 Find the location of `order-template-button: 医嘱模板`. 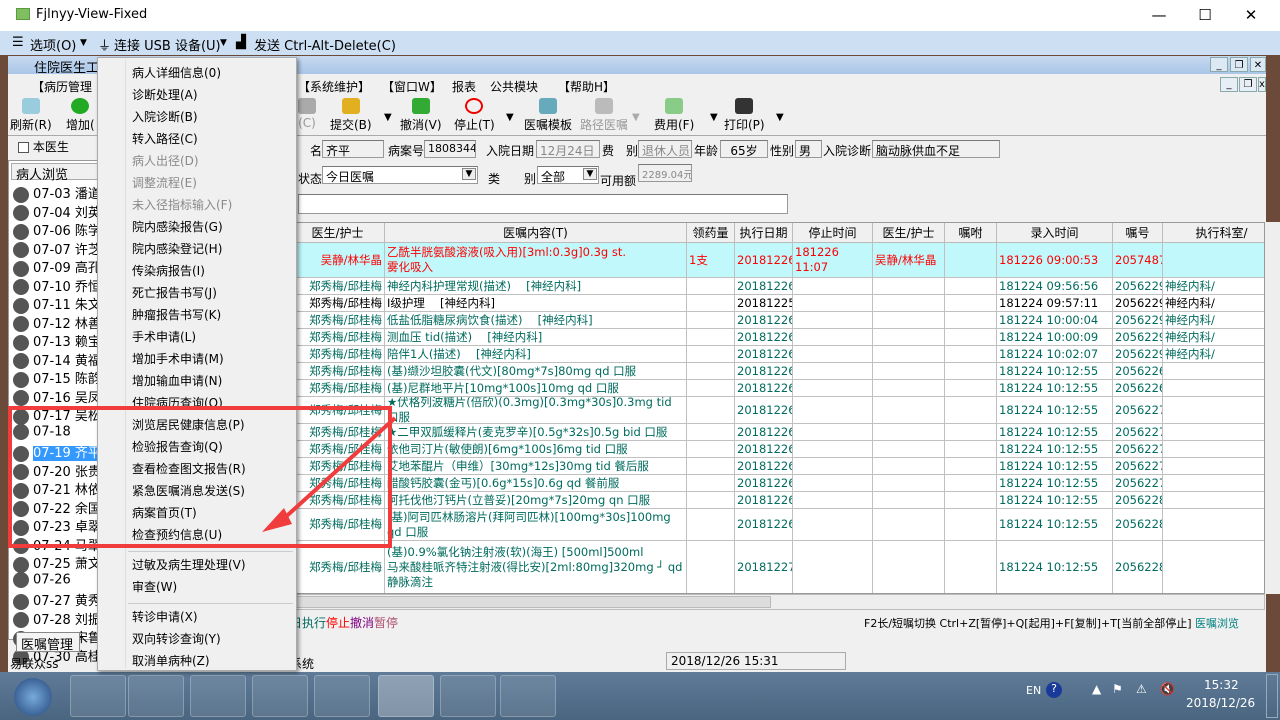

order-template-button: 医嘱模板 is located at coordinates (548, 115).